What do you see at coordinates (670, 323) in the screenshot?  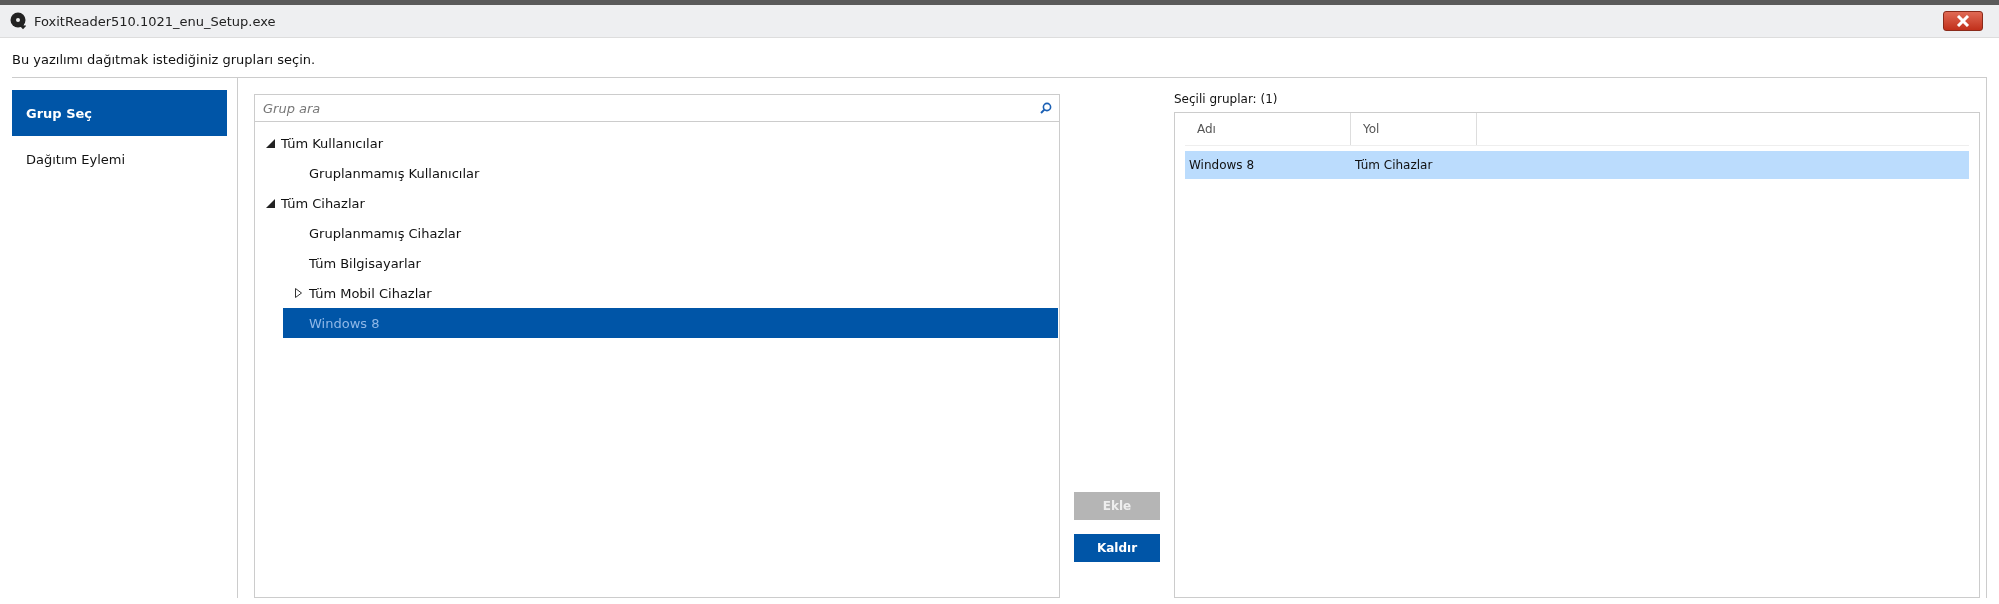 I see `tree-item: Windows 8` at bounding box center [670, 323].